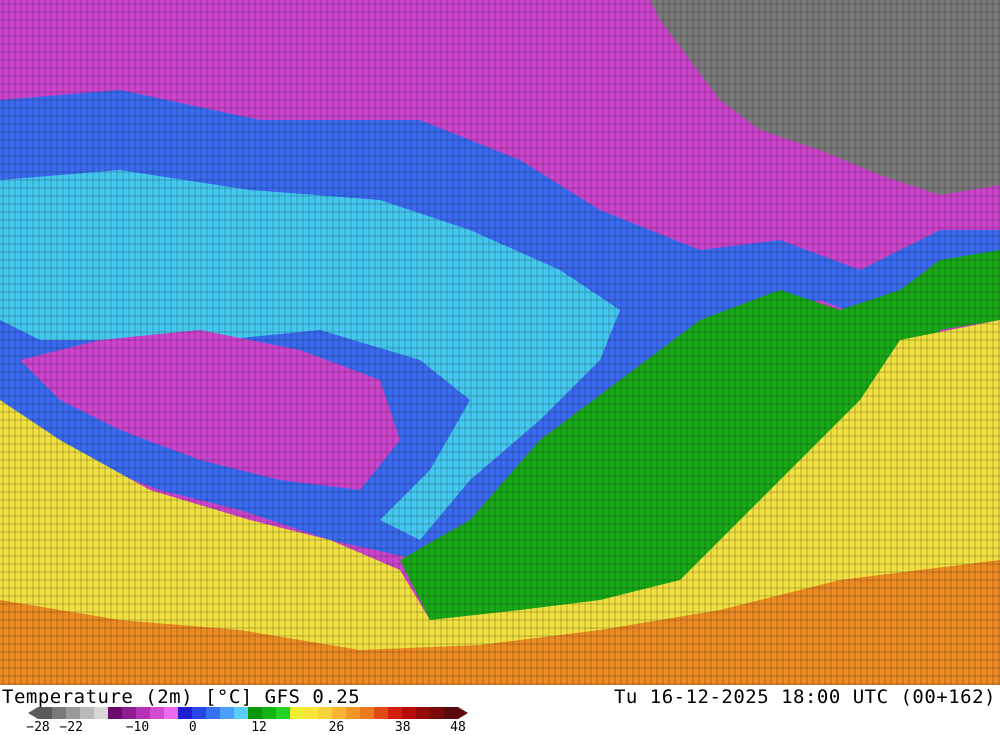 This screenshot has width=1000, height=735. What do you see at coordinates (463, 713) in the screenshot?
I see `colorbar-arrow-max` at bounding box center [463, 713].